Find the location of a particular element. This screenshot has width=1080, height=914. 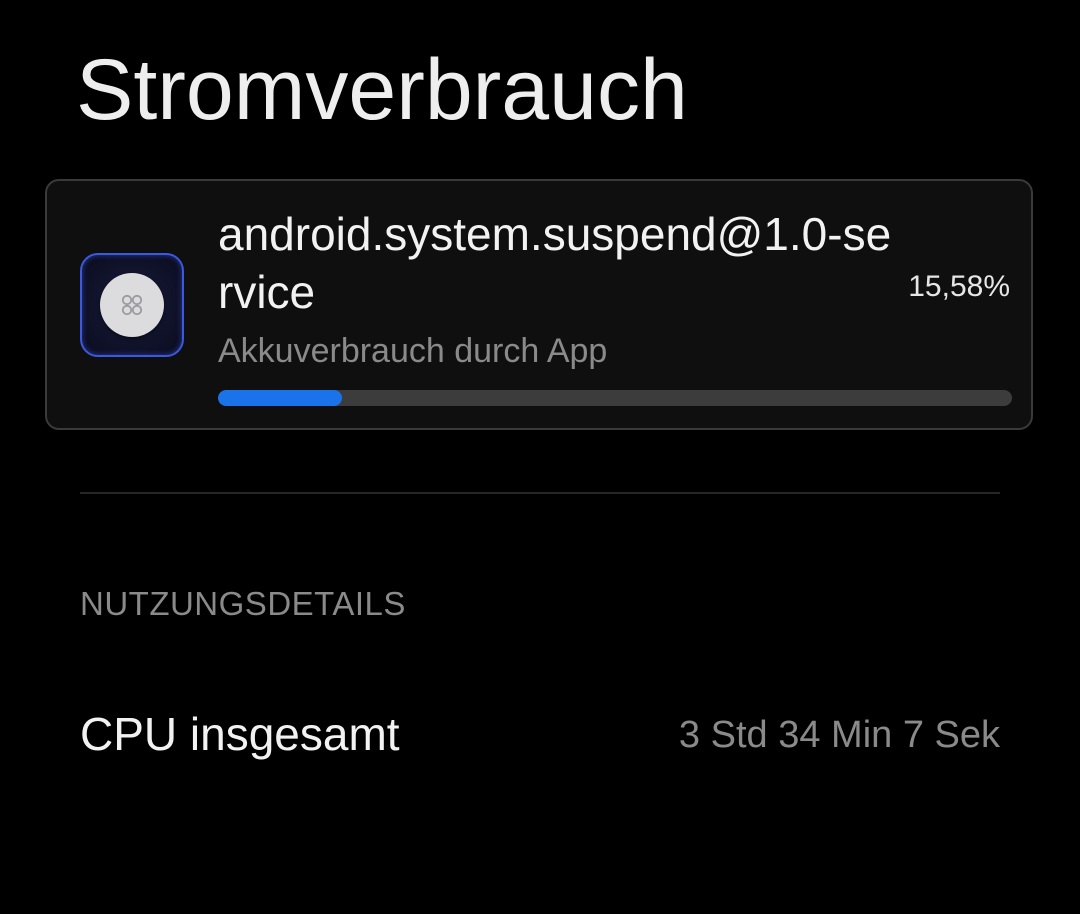

usage-details-header: NUTZUNGSDETAILS is located at coordinates (243, 603).